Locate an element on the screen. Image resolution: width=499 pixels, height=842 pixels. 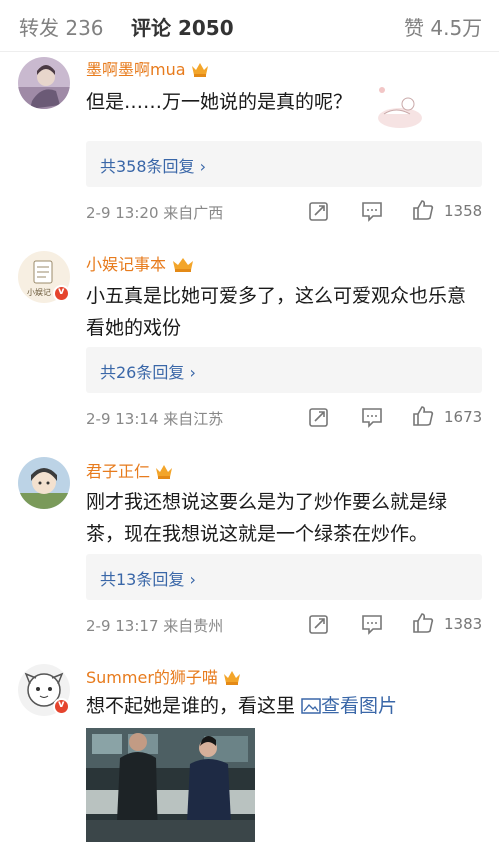
comment-text: 想不起她是谁的，看这里 查看图片 is located at coordinates (242, 706).